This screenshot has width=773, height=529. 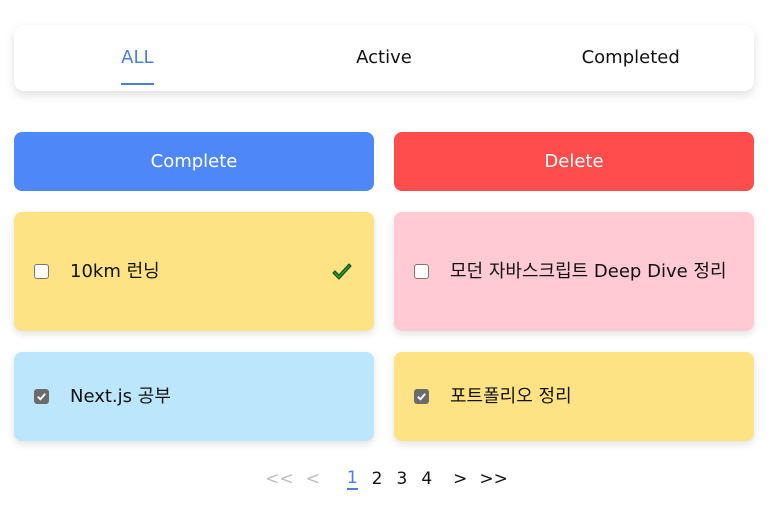 What do you see at coordinates (377, 479) in the screenshot?
I see `page-number-2: 2` at bounding box center [377, 479].